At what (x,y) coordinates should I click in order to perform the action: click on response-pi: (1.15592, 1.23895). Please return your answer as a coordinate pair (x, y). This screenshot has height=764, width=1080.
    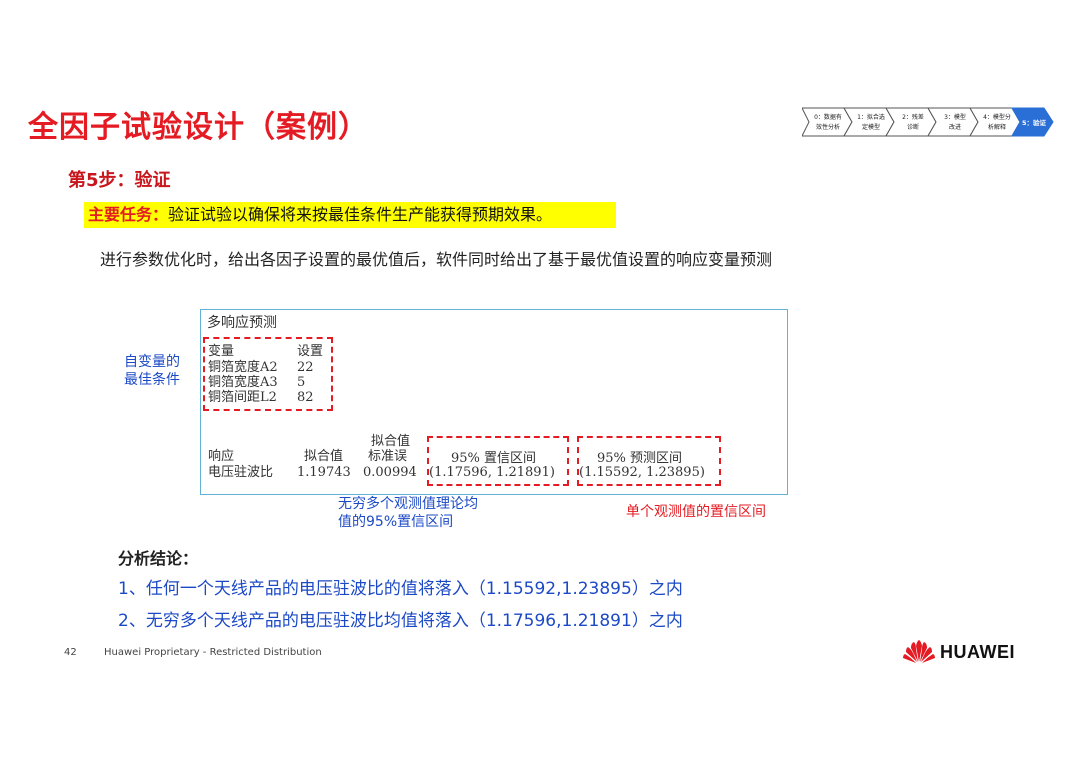
    Looking at the image, I should click on (642, 472).